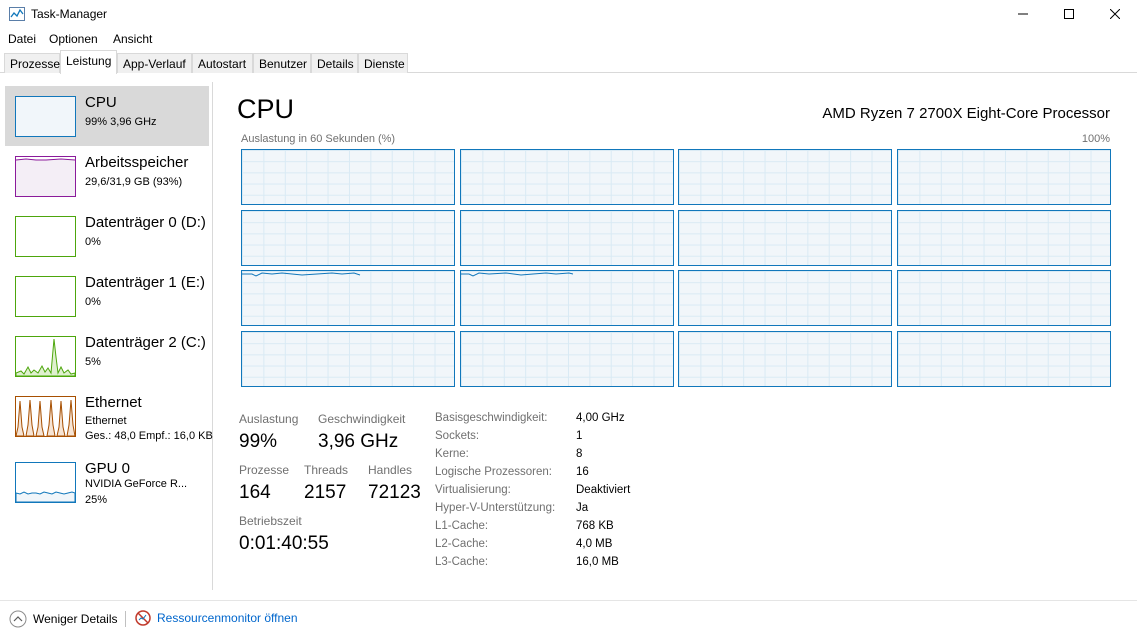 This screenshot has height=641, width=1137. I want to click on spec-value: 4,0 MB, so click(594, 544).